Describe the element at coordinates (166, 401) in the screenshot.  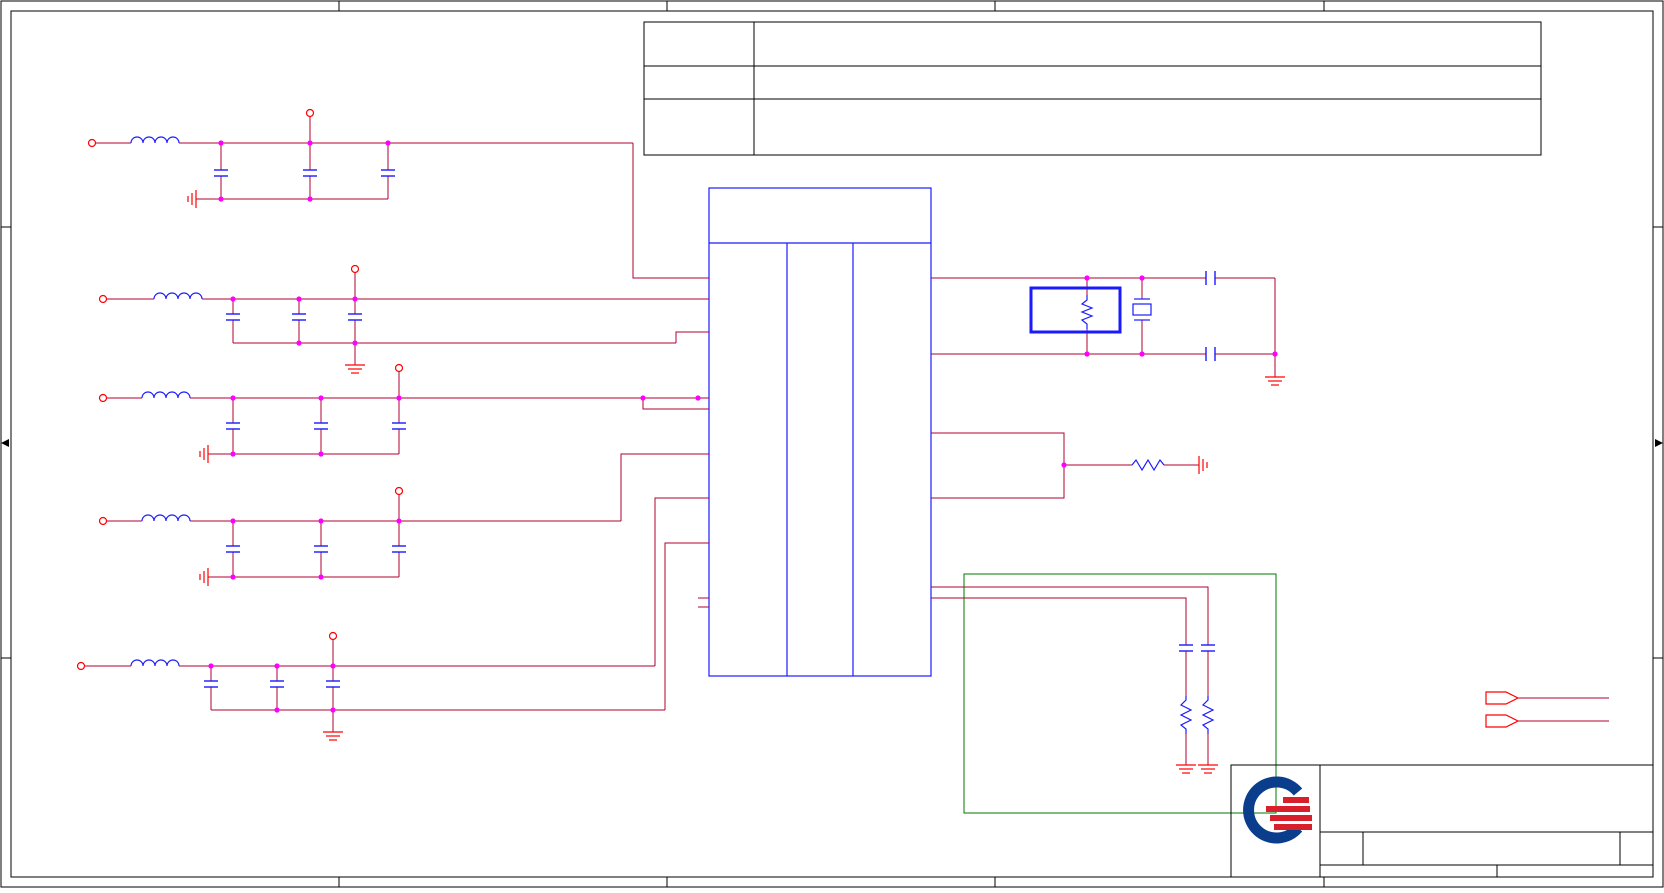
I see `inductors` at that location.